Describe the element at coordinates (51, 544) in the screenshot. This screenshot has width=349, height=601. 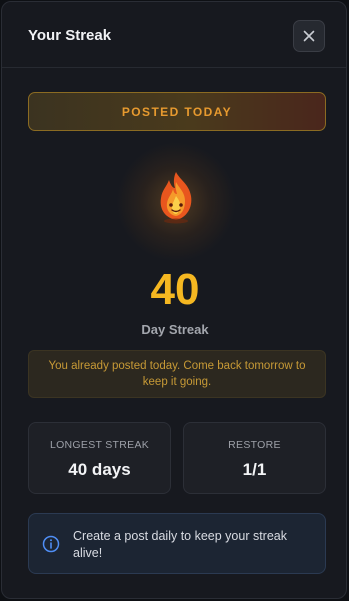
I see `info-icon` at that location.